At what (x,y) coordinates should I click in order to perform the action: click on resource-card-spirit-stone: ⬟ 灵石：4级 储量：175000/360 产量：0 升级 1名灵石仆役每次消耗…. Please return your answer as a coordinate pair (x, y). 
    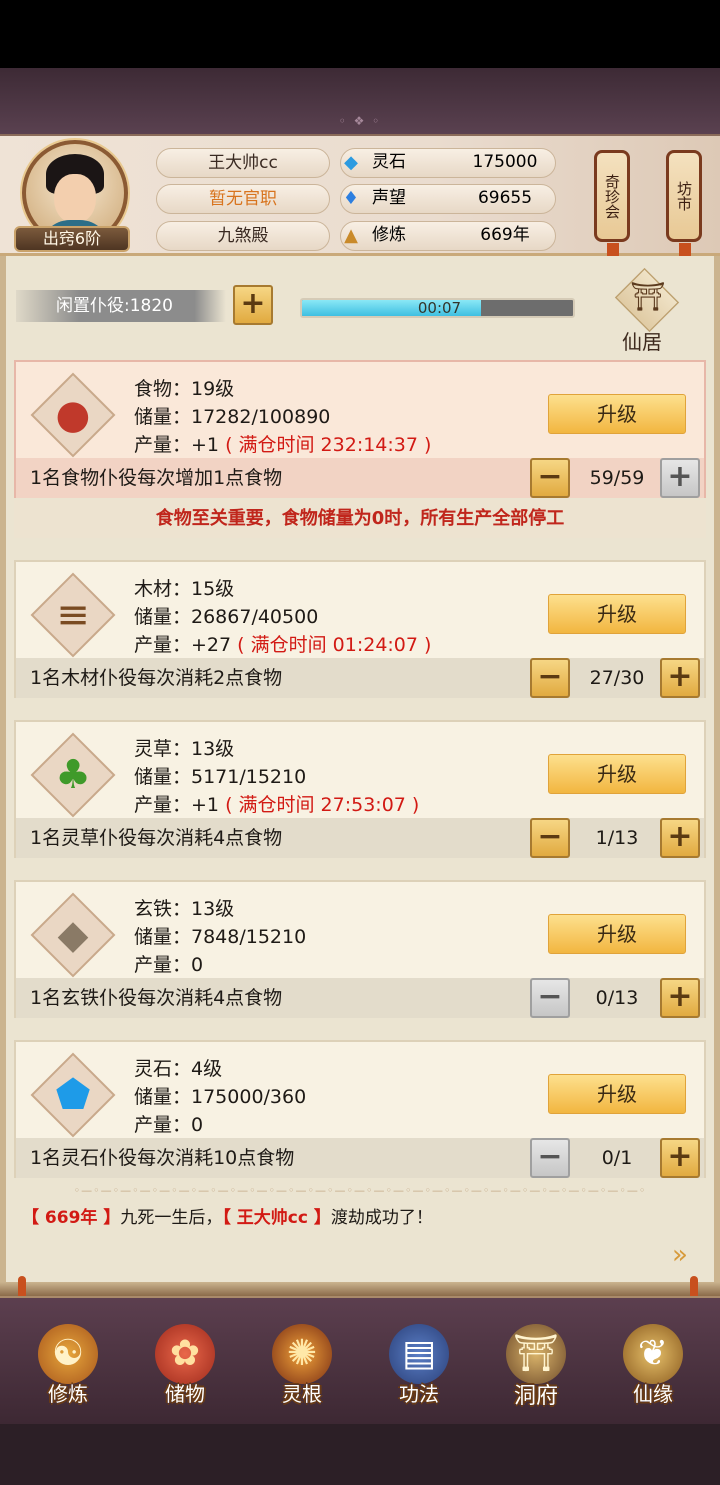
    Looking at the image, I should click on (360, 1109).